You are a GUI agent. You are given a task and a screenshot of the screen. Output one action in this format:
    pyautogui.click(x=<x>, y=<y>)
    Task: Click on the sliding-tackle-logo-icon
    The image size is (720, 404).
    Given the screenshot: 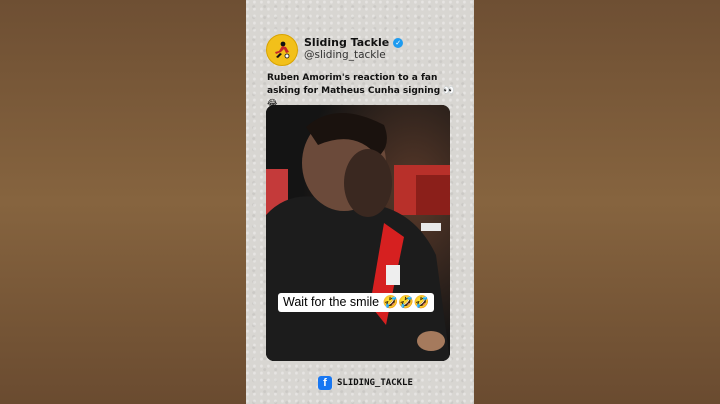 What is the action you would take?
    pyautogui.click(x=282, y=50)
    